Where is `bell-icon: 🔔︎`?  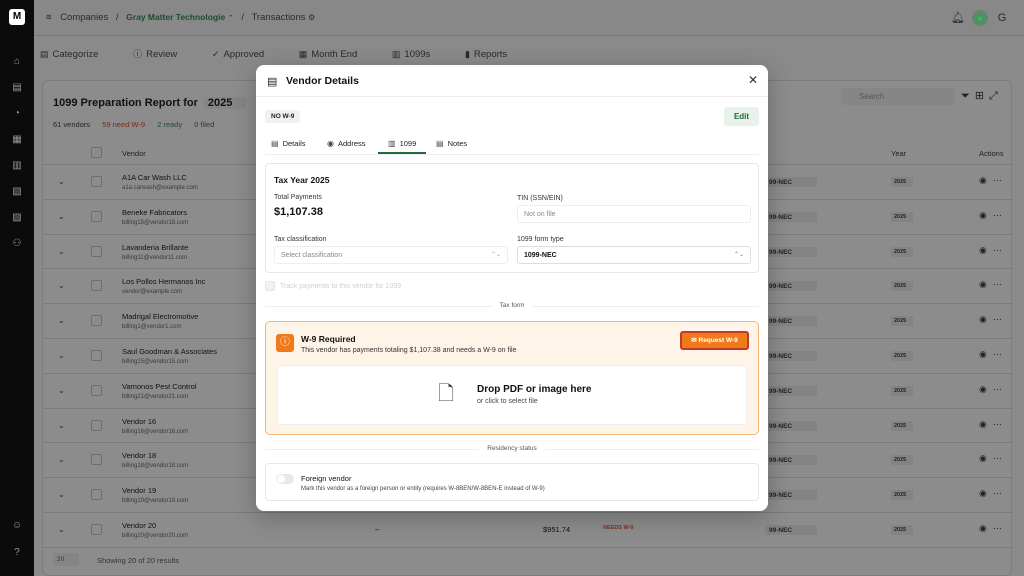 bell-icon: 🔔︎ is located at coordinates (958, 18).